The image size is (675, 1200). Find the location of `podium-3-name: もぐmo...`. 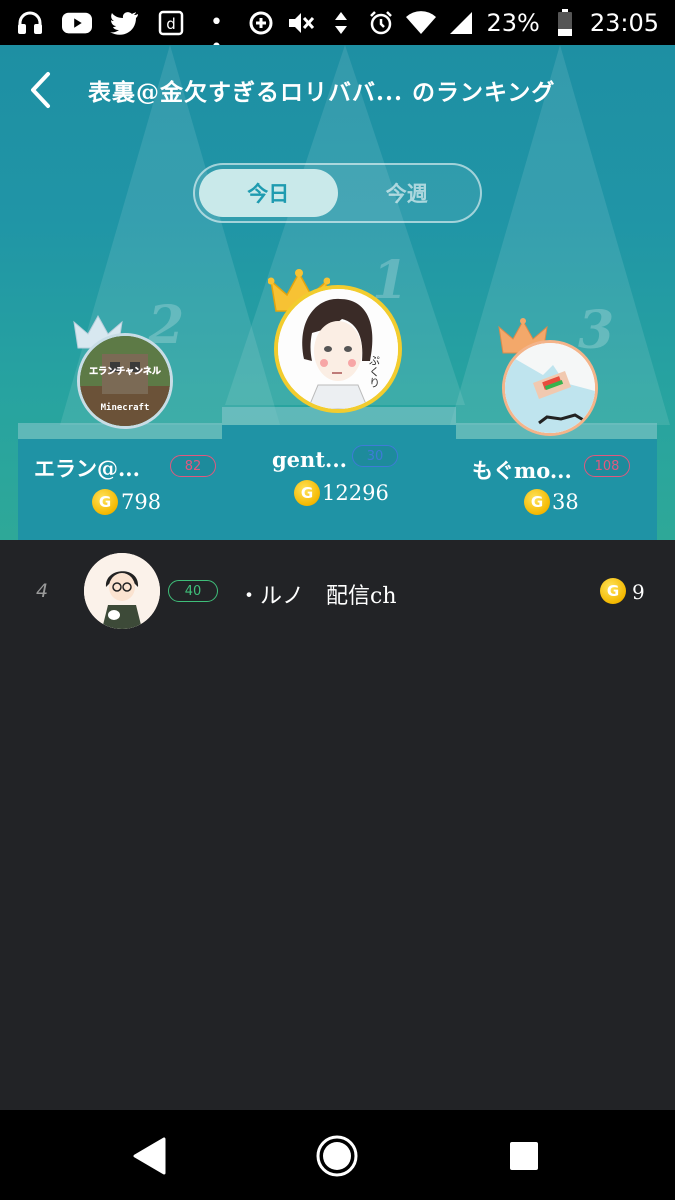

podium-3-name: もぐmo... is located at coordinates (522, 470).